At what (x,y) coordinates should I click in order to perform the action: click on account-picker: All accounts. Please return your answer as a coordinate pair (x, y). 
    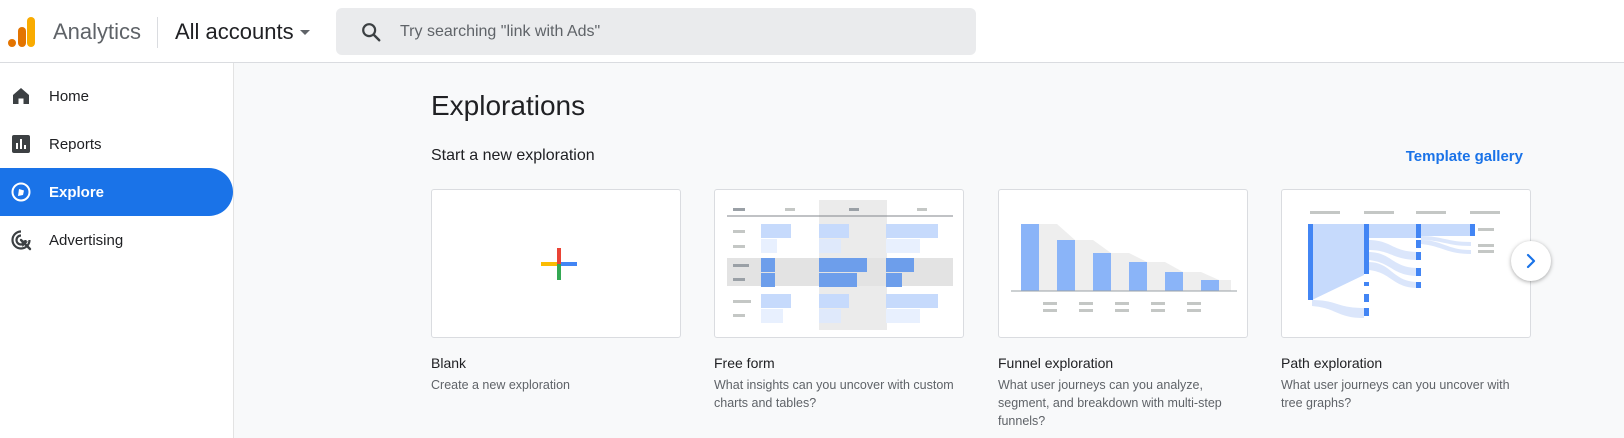
    Looking at the image, I should click on (242, 32).